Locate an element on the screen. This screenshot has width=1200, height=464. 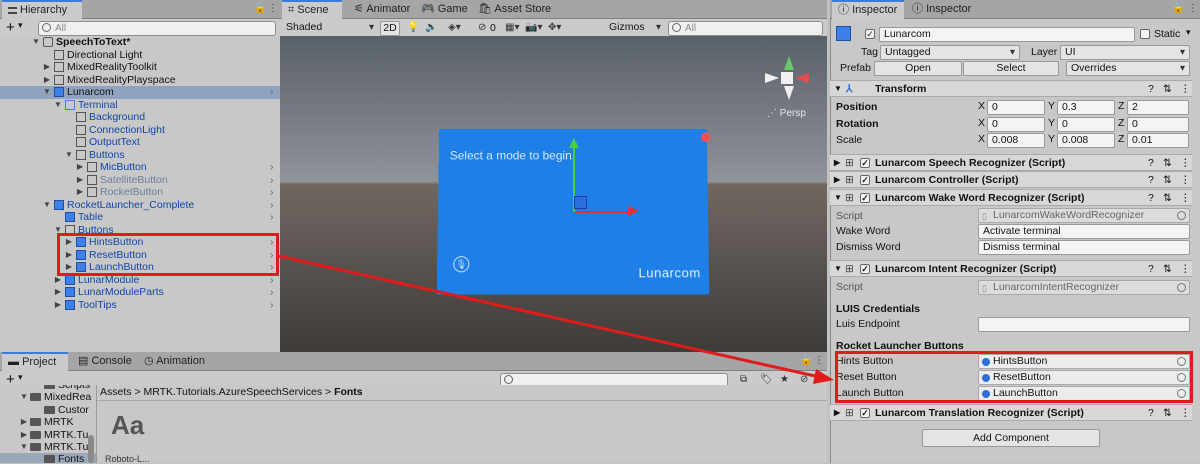
annotation-arrow is located at coordinates (556, 319).